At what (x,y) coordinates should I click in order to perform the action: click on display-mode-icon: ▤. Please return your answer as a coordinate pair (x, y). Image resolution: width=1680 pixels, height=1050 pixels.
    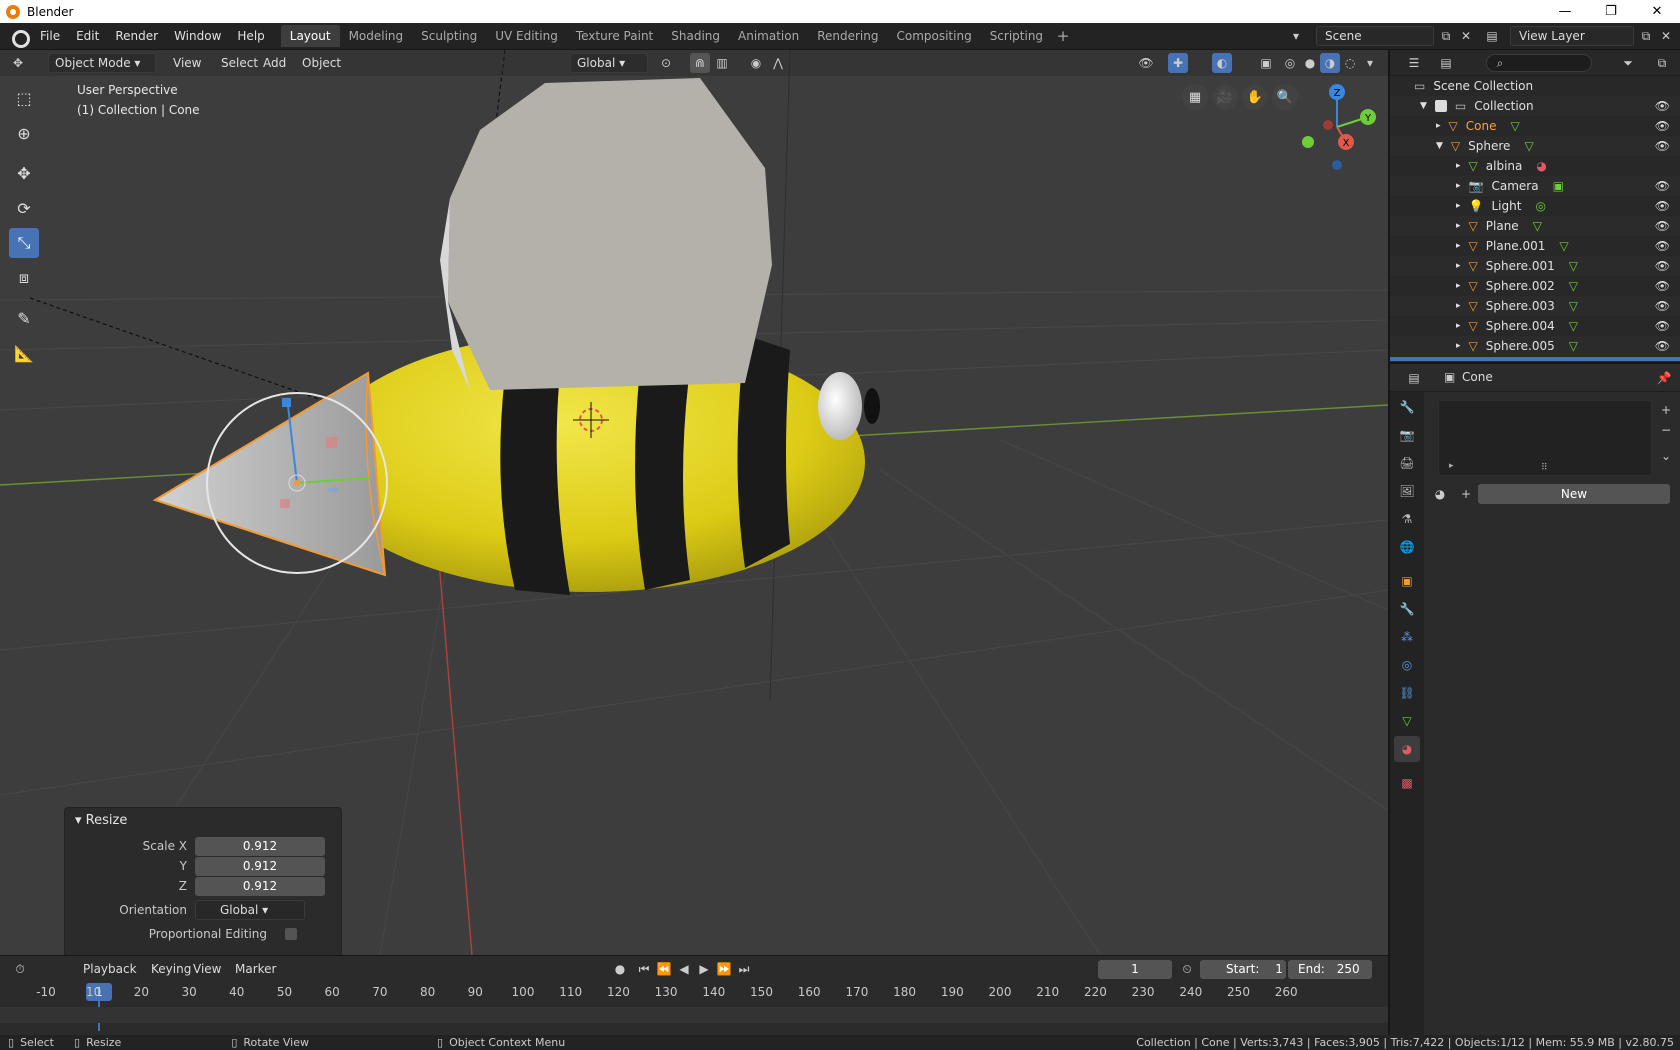
    Looking at the image, I should click on (1446, 63).